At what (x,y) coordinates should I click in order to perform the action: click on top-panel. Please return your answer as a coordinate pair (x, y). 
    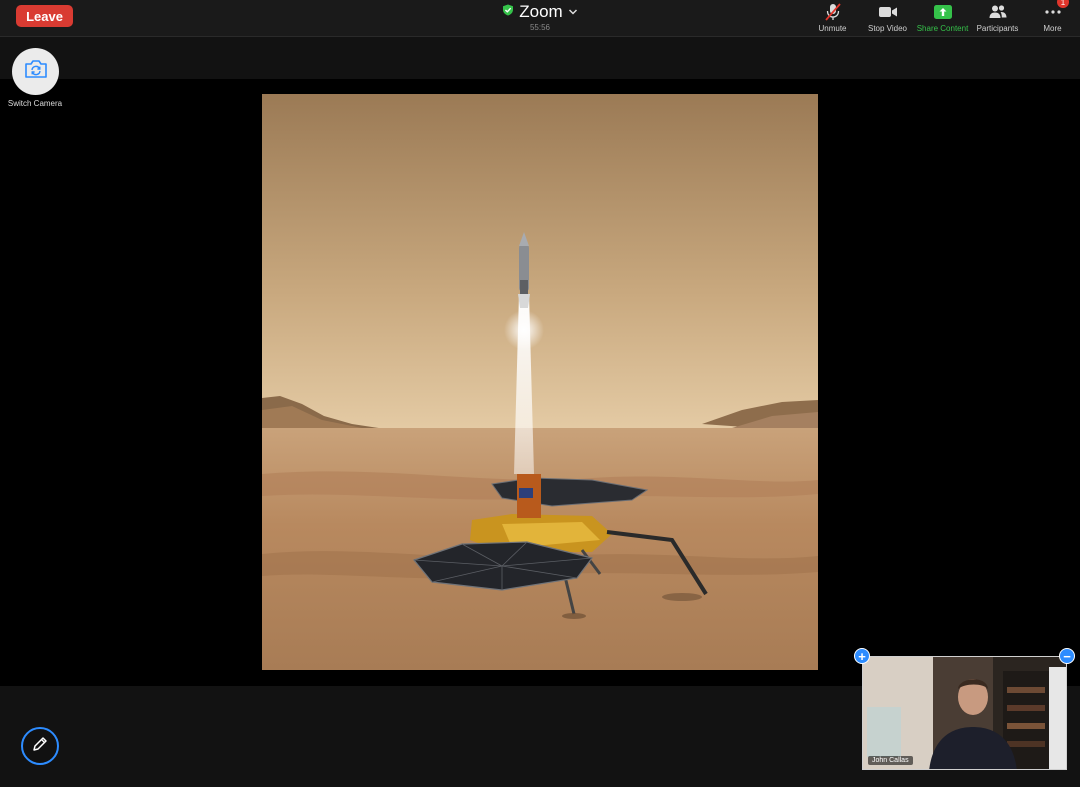
    Looking at the image, I should click on (540, 58).